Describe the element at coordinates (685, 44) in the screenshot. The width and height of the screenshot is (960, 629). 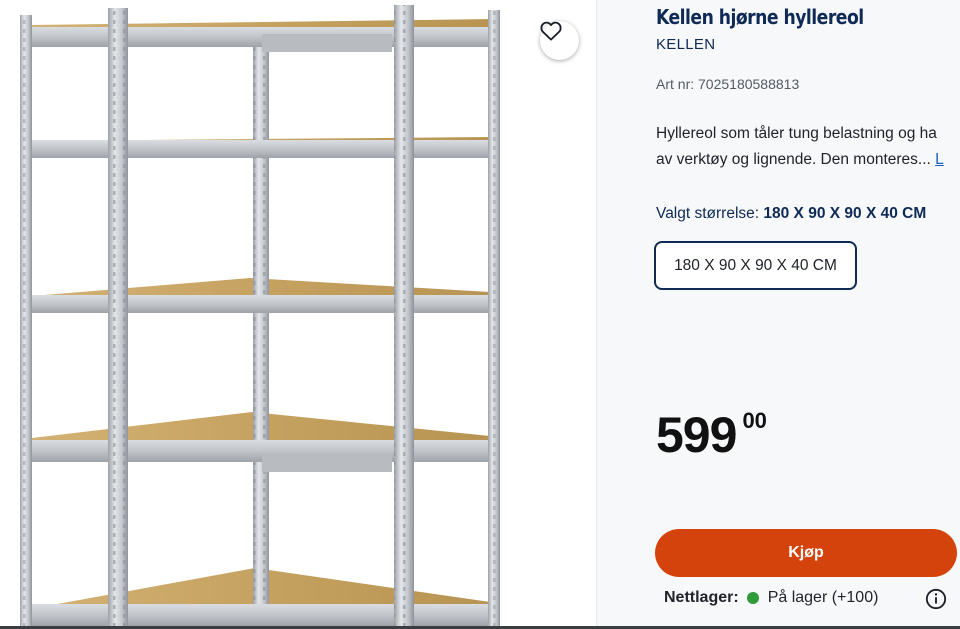
I see `brand-link: KELLEN` at that location.